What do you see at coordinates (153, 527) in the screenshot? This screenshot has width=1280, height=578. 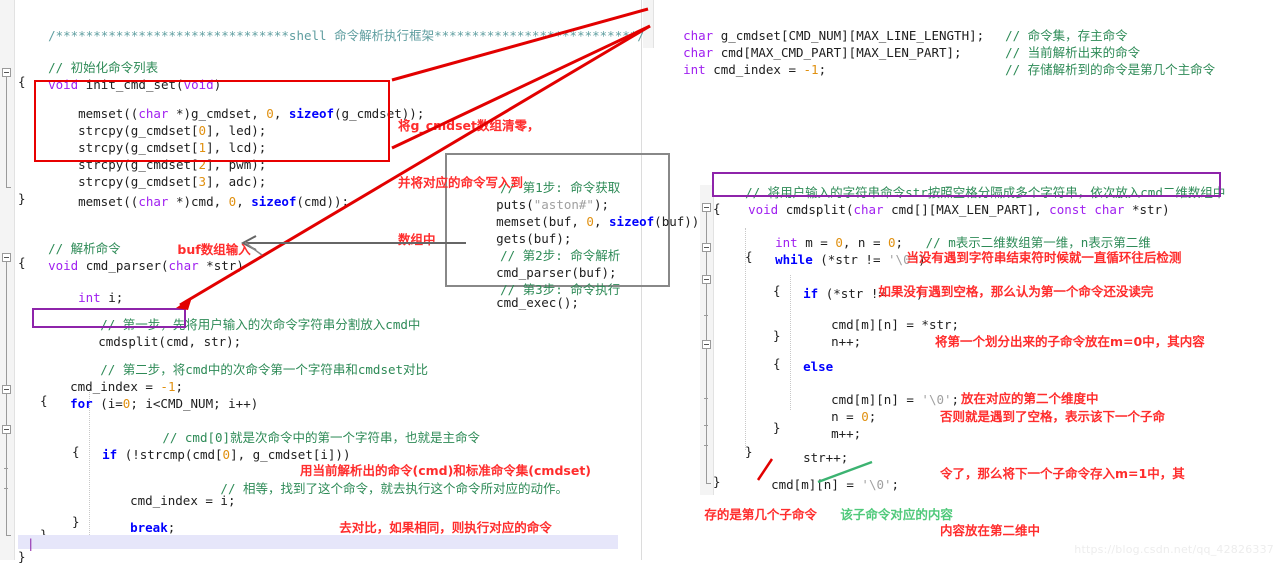 I see `left-line-break: break;` at bounding box center [153, 527].